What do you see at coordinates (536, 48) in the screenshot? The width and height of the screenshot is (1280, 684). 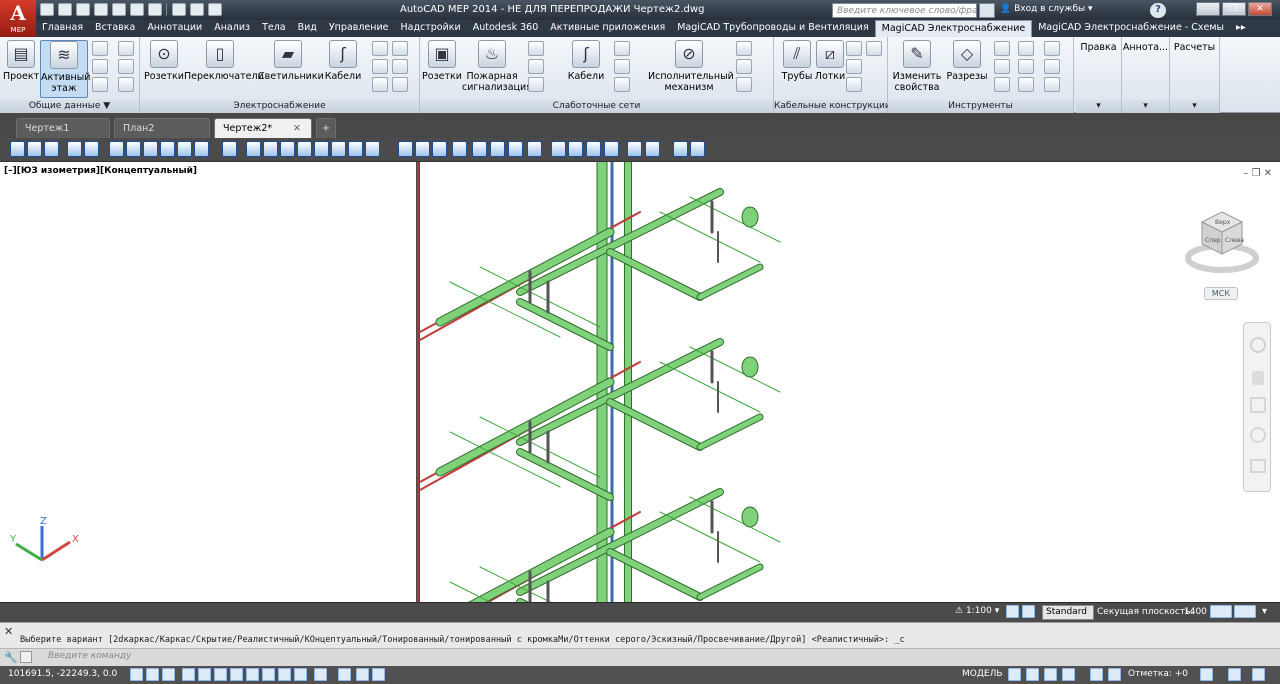 I see `detector-icon` at bounding box center [536, 48].